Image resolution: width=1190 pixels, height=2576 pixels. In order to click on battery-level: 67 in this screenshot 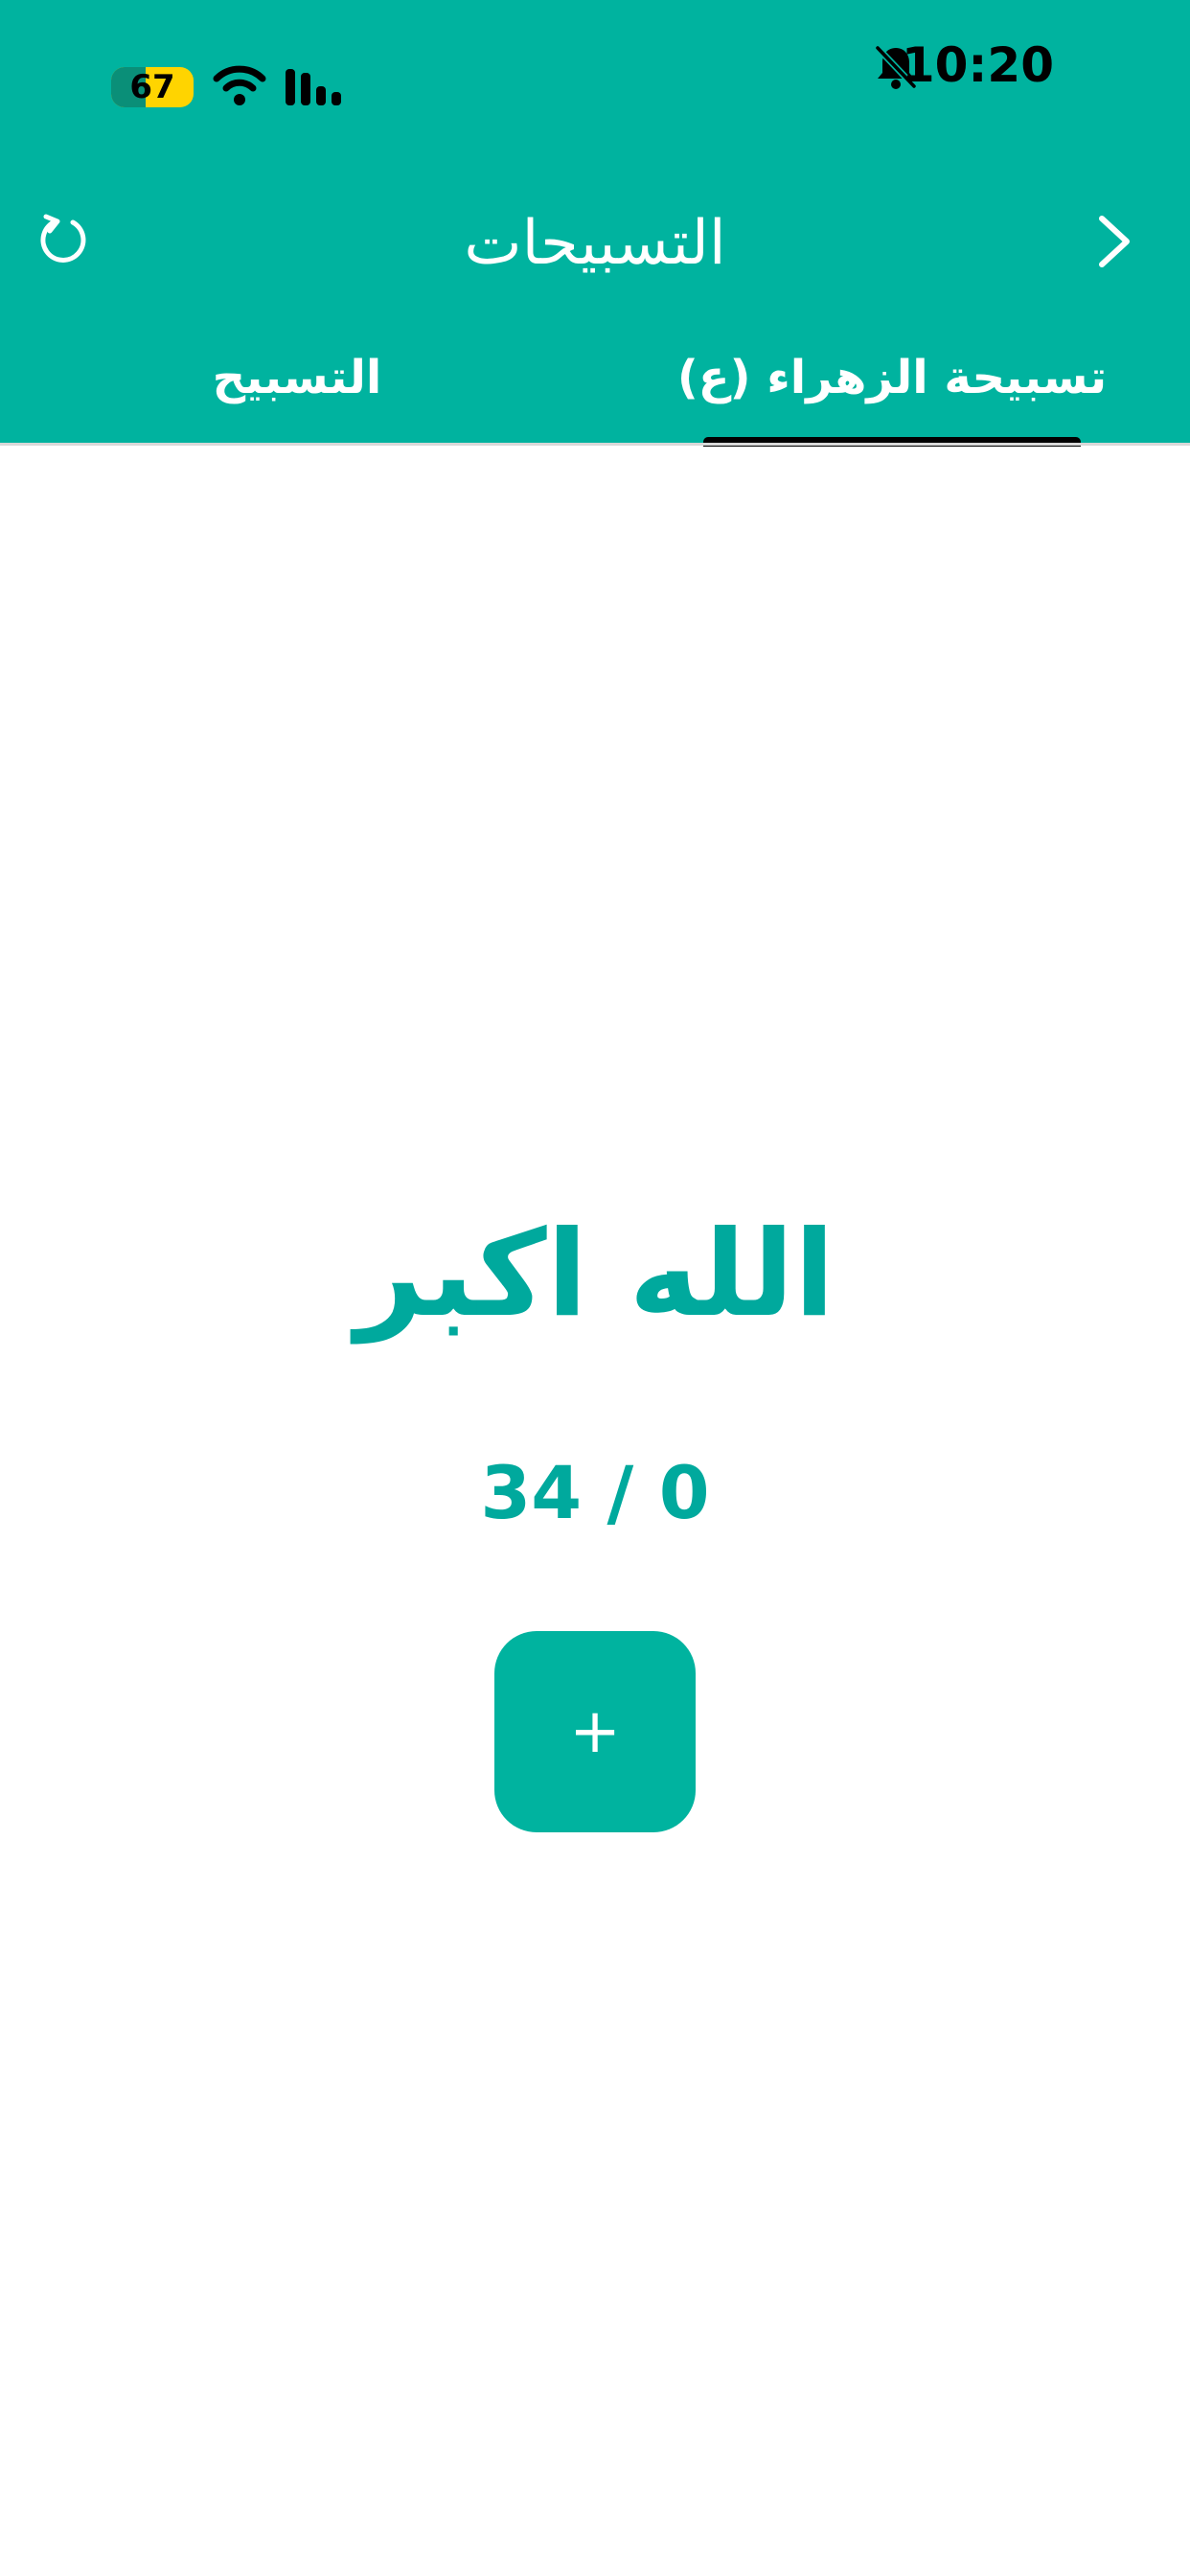, I will do `click(152, 87)`.